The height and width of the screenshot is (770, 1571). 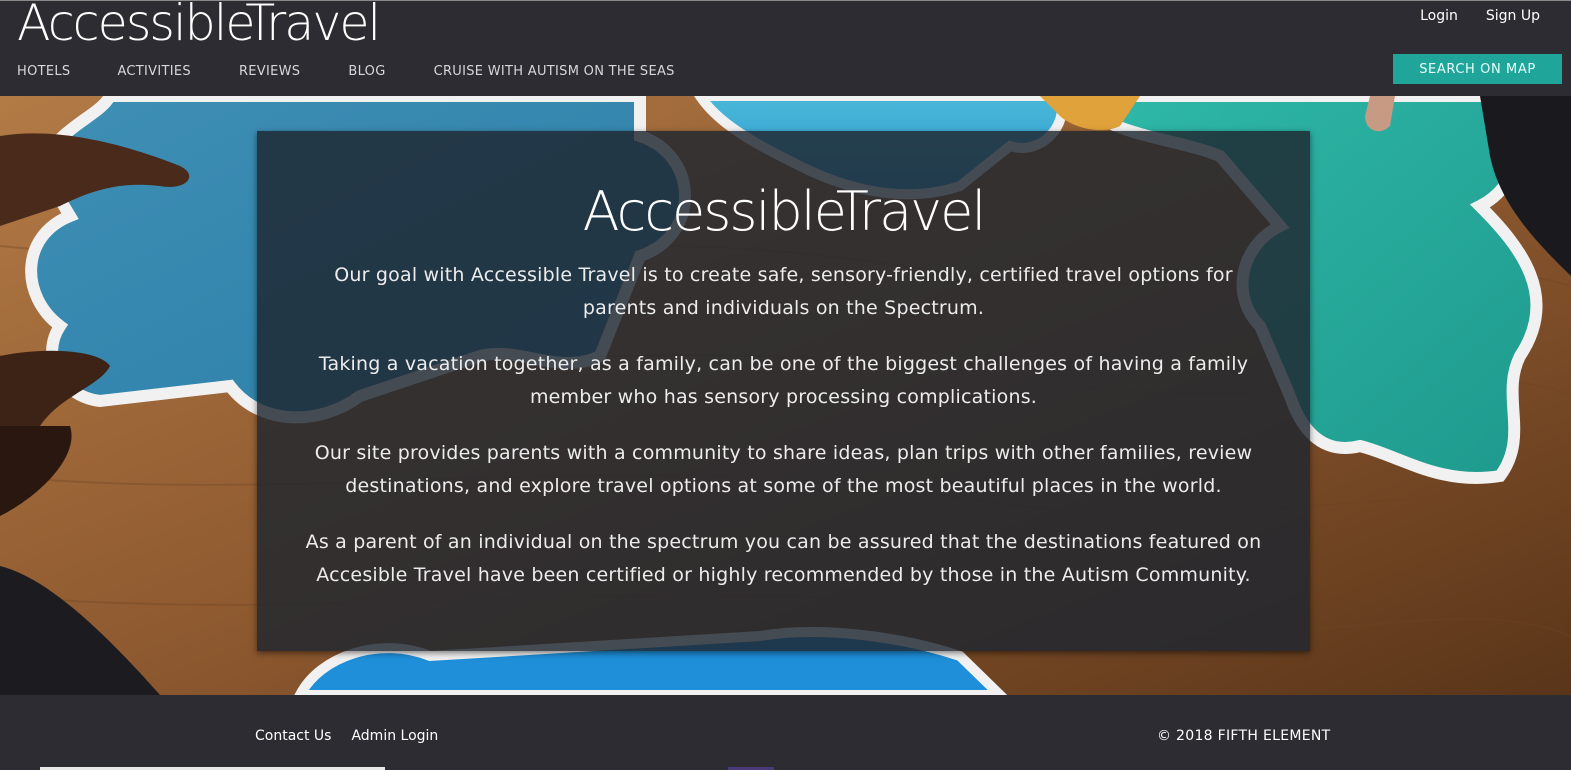 I want to click on search-on-map-button: SEARCH ON MAP, so click(x=1477, y=69).